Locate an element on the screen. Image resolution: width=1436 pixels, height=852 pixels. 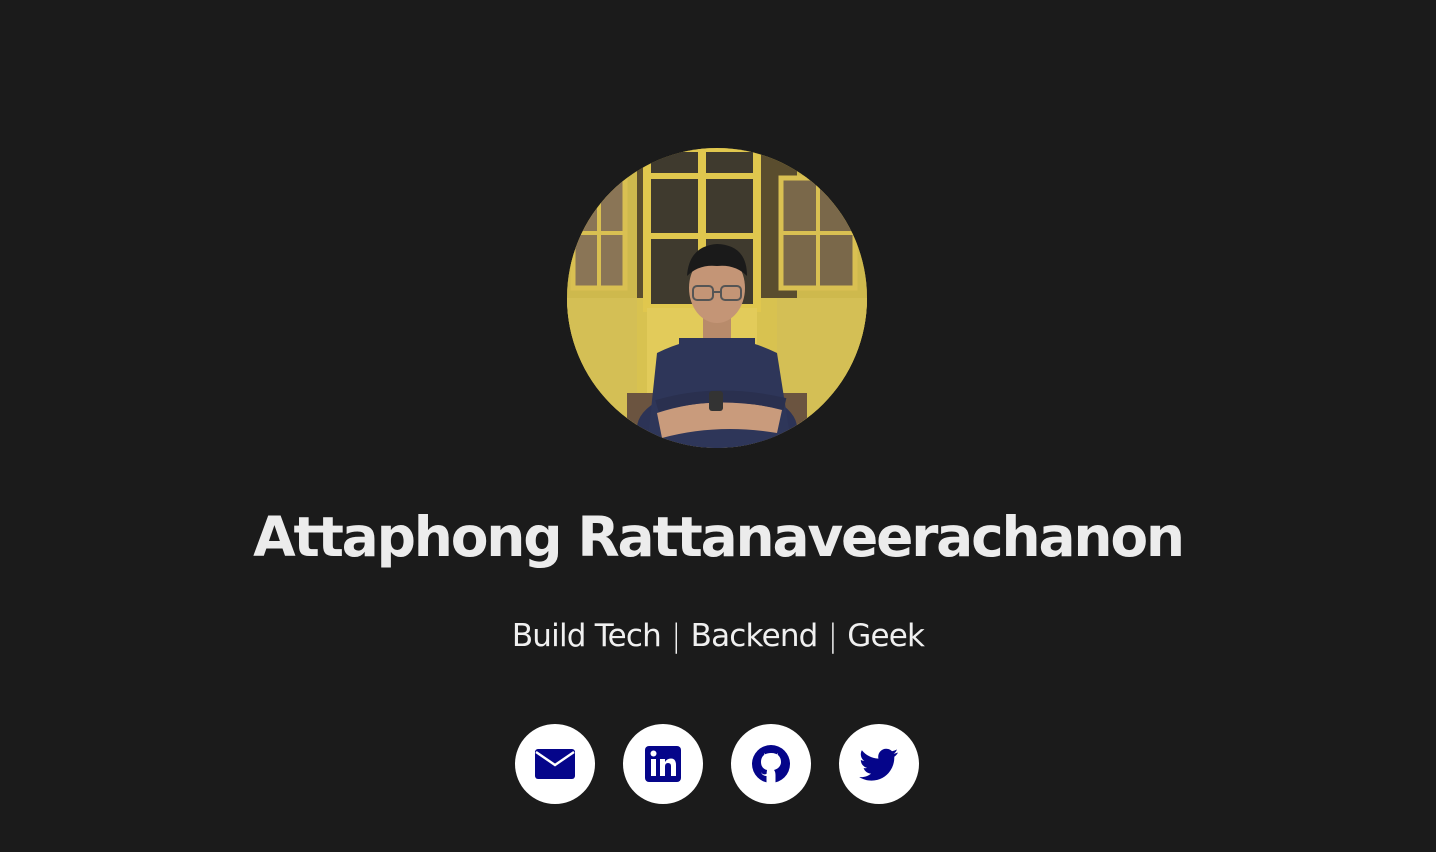
github-icon is located at coordinates (771, 764).